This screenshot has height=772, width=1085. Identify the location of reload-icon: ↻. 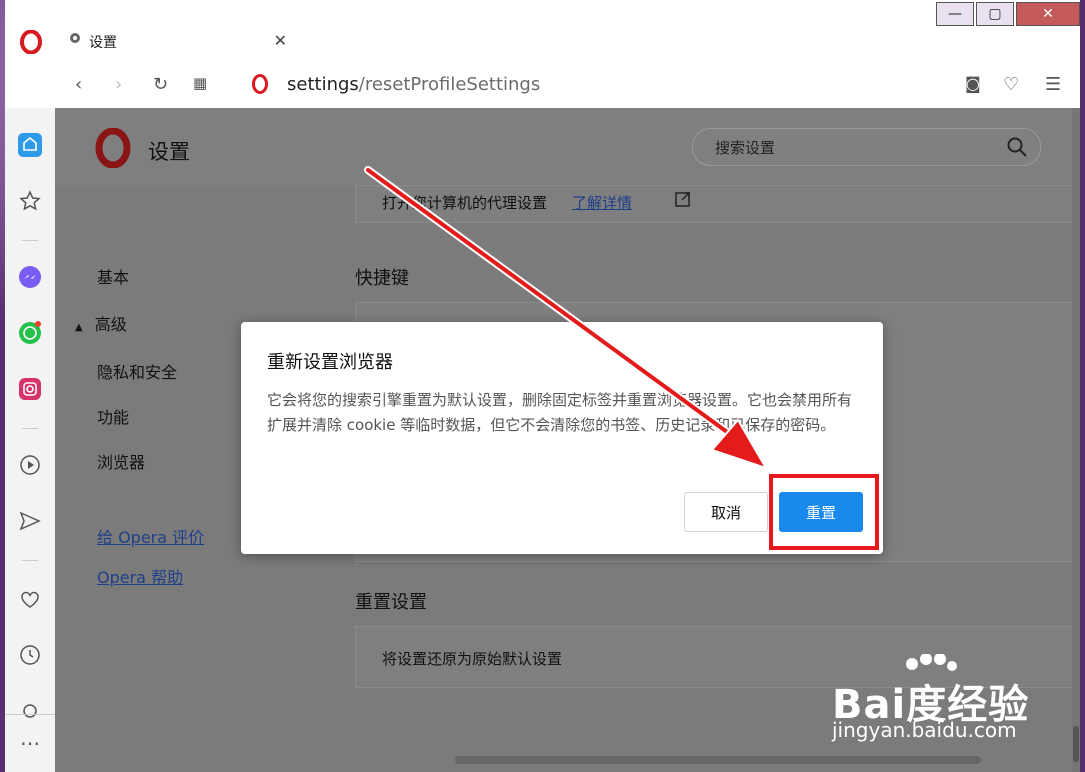
(160, 84).